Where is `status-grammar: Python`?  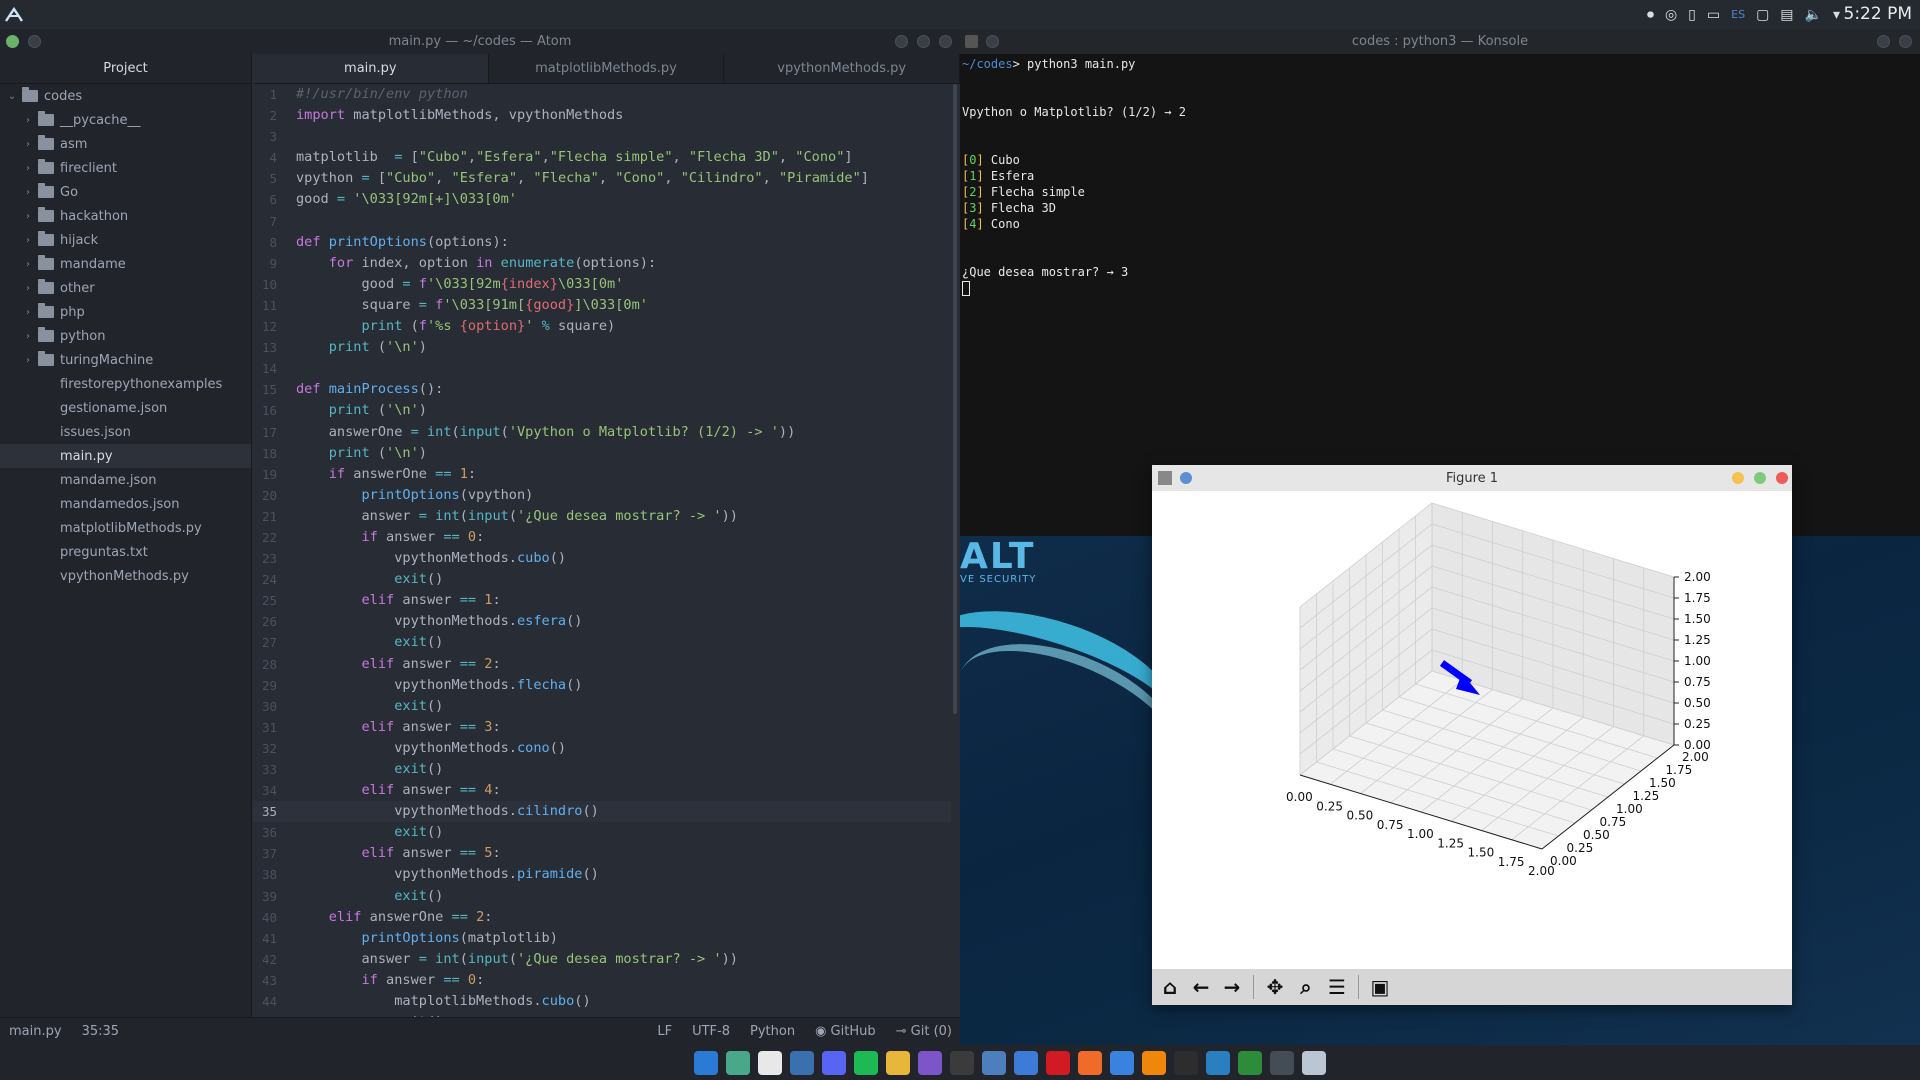 status-grammar: Python is located at coordinates (772, 1031).